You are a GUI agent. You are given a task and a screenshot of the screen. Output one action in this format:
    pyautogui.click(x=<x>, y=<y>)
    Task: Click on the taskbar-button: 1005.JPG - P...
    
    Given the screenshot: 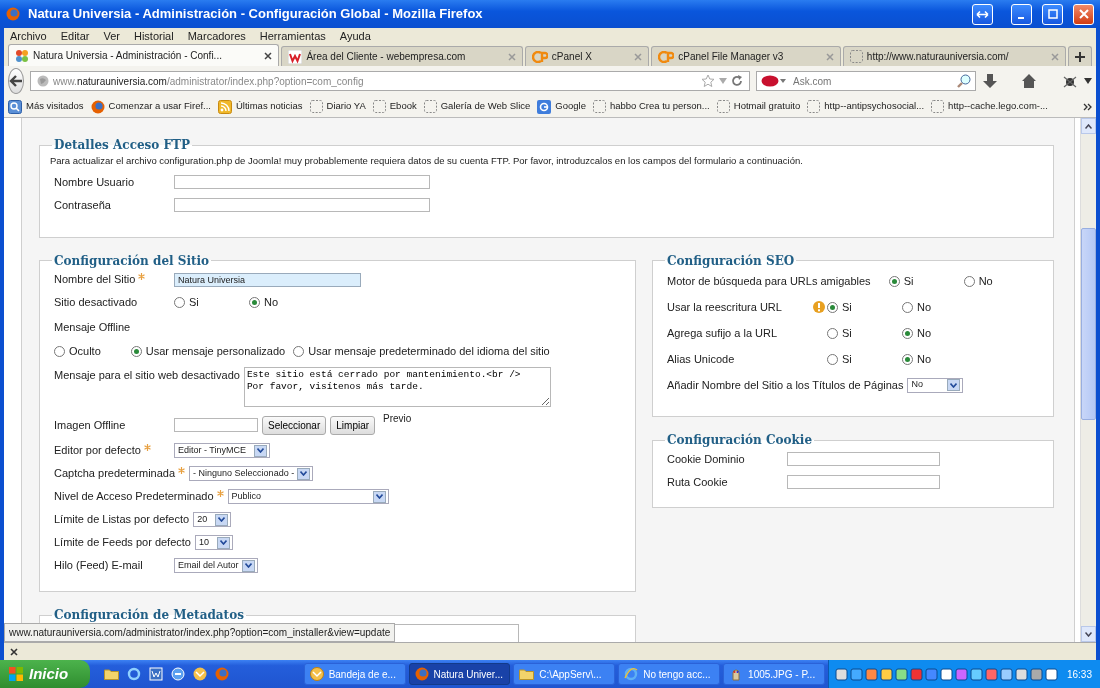 What is the action you would take?
    pyautogui.click(x=774, y=674)
    